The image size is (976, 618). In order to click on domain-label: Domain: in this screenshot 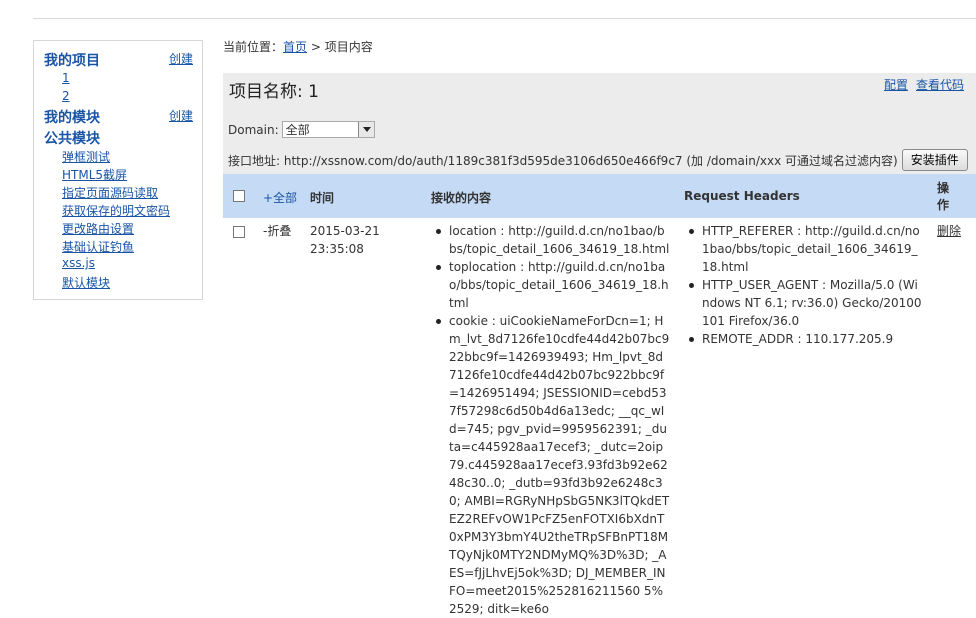, I will do `click(253, 129)`.